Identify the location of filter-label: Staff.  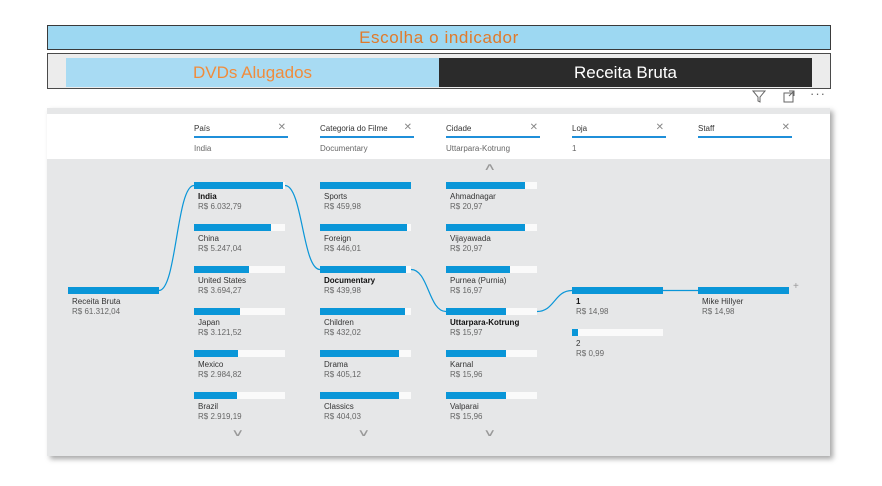
(745, 131).